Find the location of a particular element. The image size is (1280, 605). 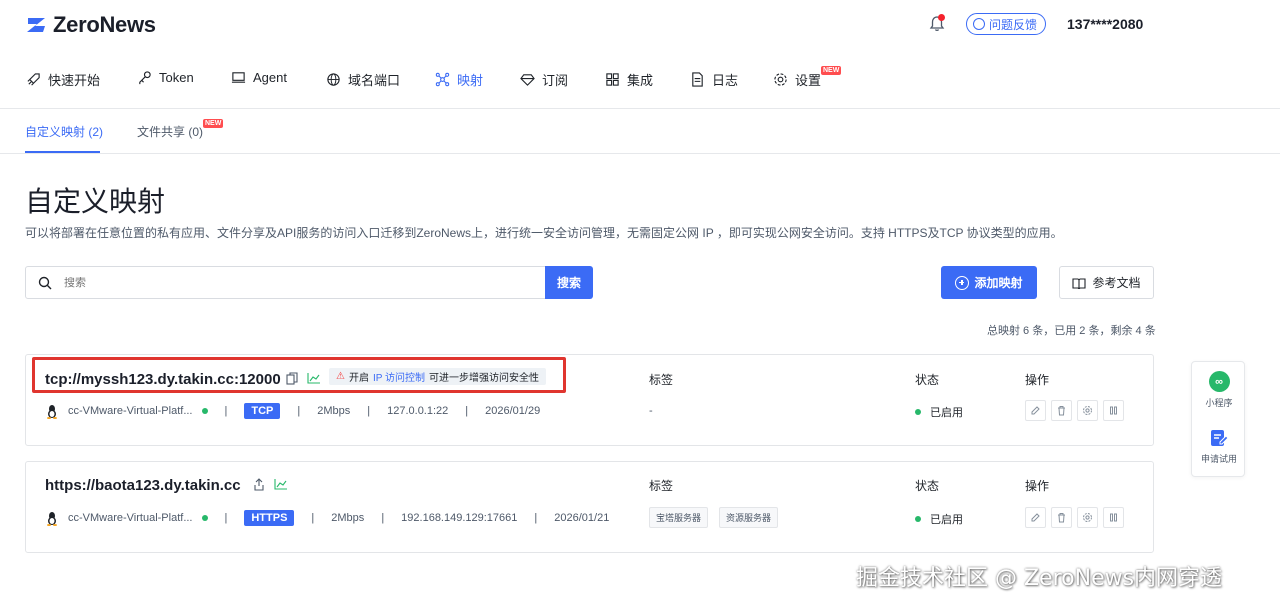

logo: ZeroNews is located at coordinates (90, 25).